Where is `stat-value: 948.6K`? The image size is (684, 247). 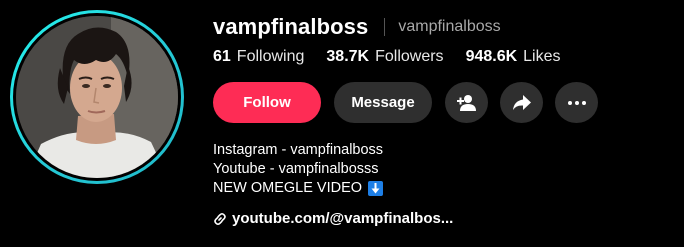 stat-value: 948.6K is located at coordinates (491, 56).